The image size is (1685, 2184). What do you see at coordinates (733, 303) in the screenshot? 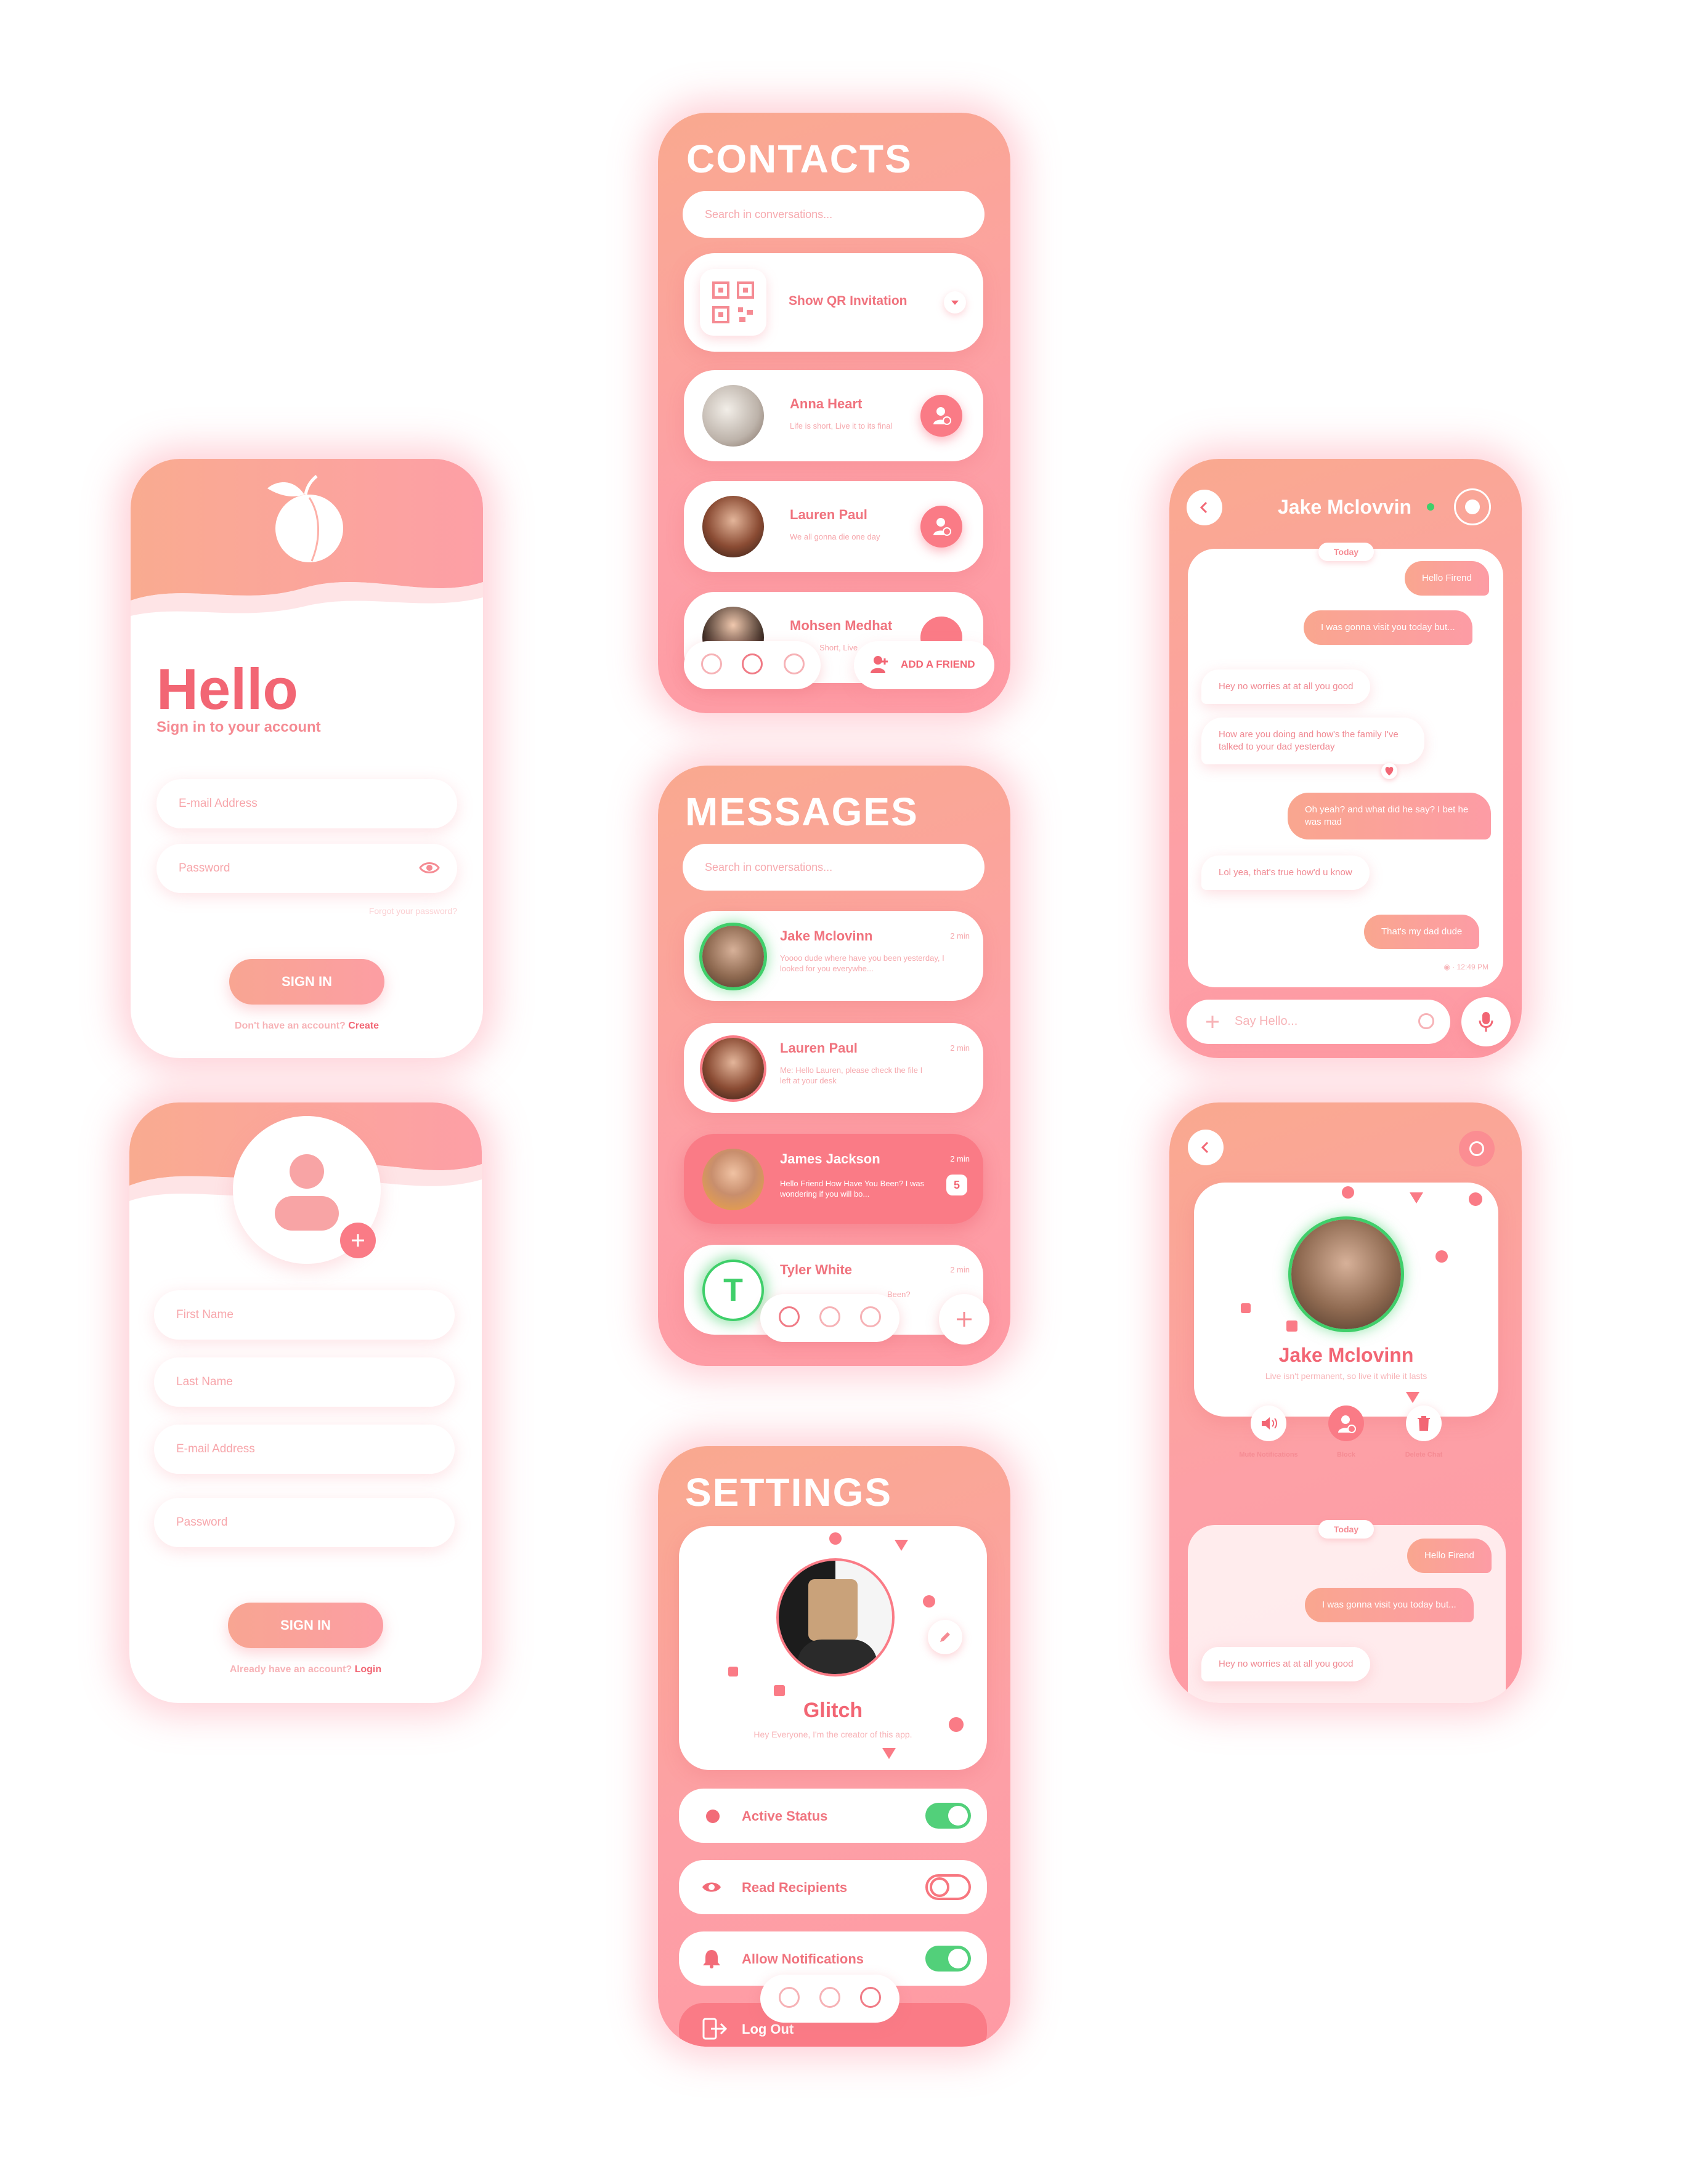
I see `qr-code-icon` at bounding box center [733, 303].